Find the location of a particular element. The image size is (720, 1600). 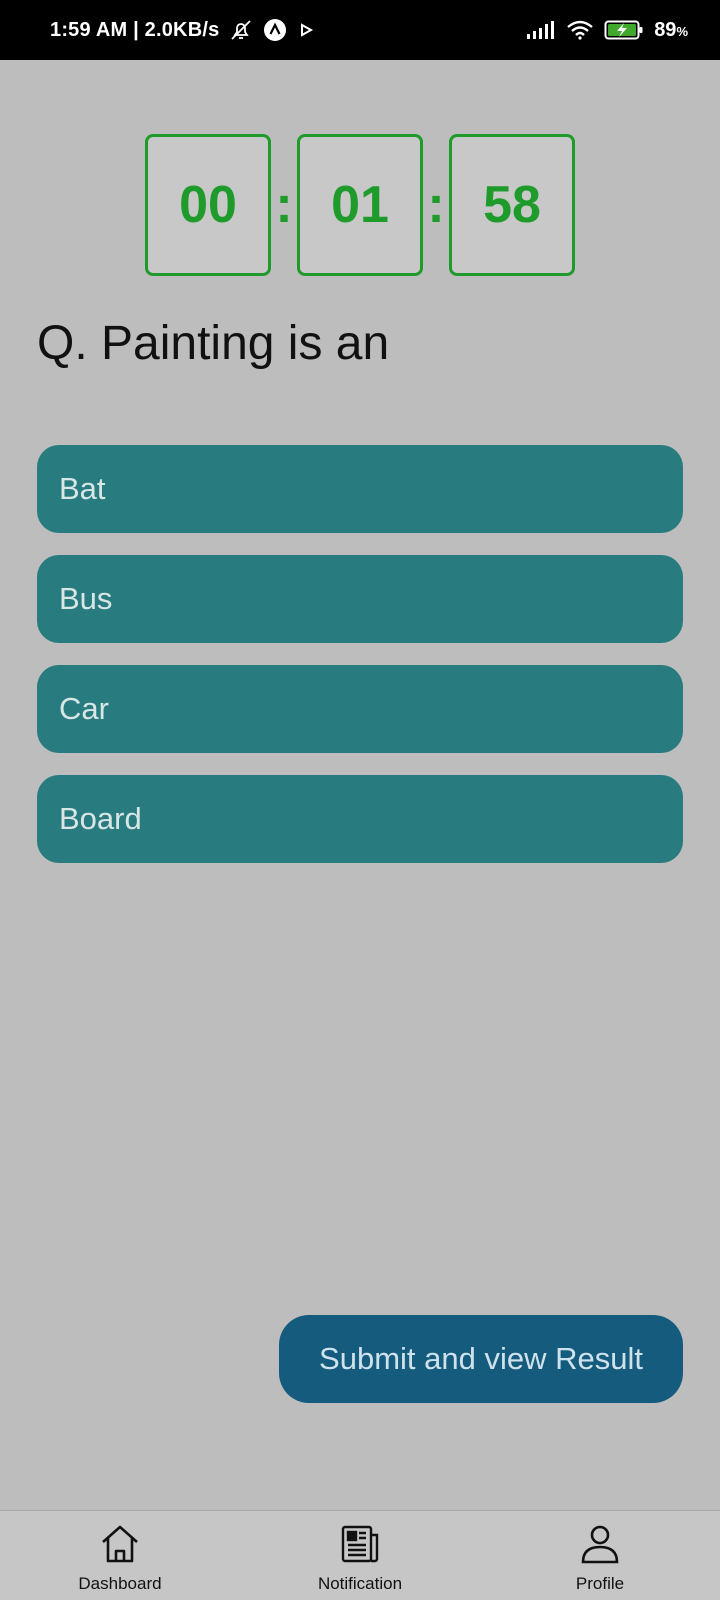

option-button: Bat is located at coordinates (360, 489).